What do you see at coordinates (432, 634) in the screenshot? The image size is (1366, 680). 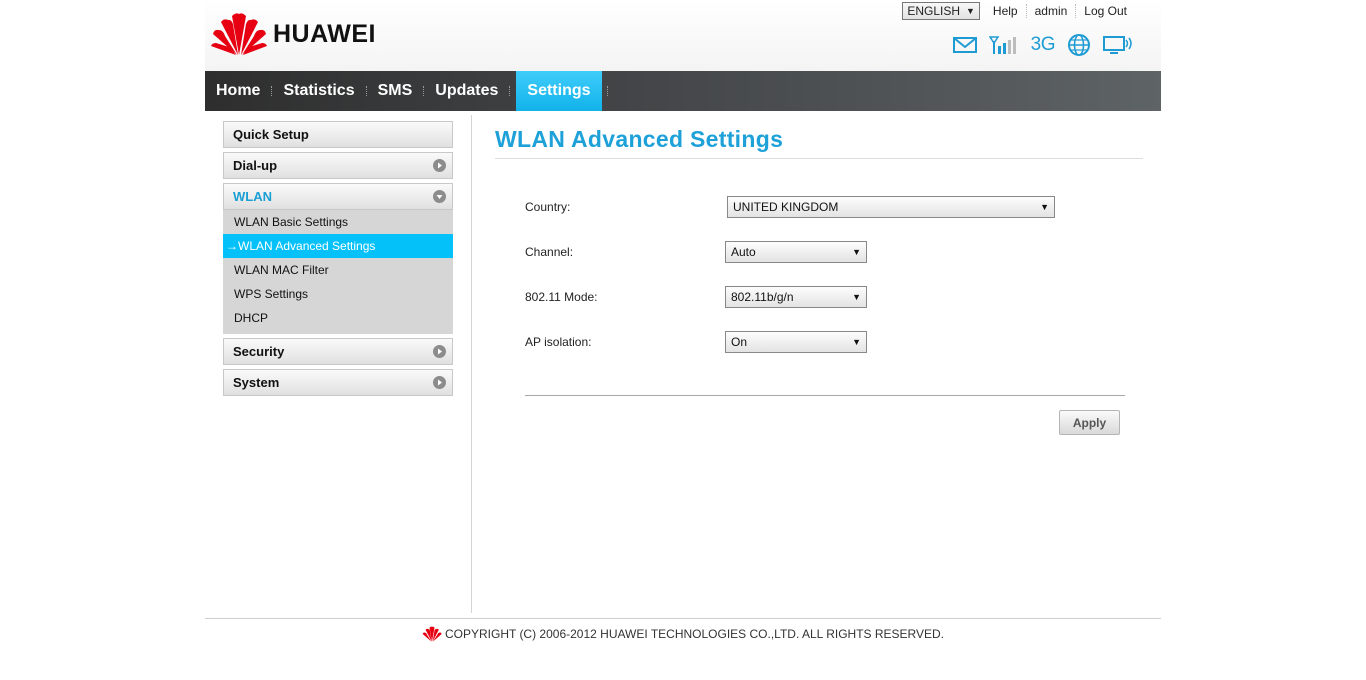 I see `huawei-small-logo-icon` at bounding box center [432, 634].